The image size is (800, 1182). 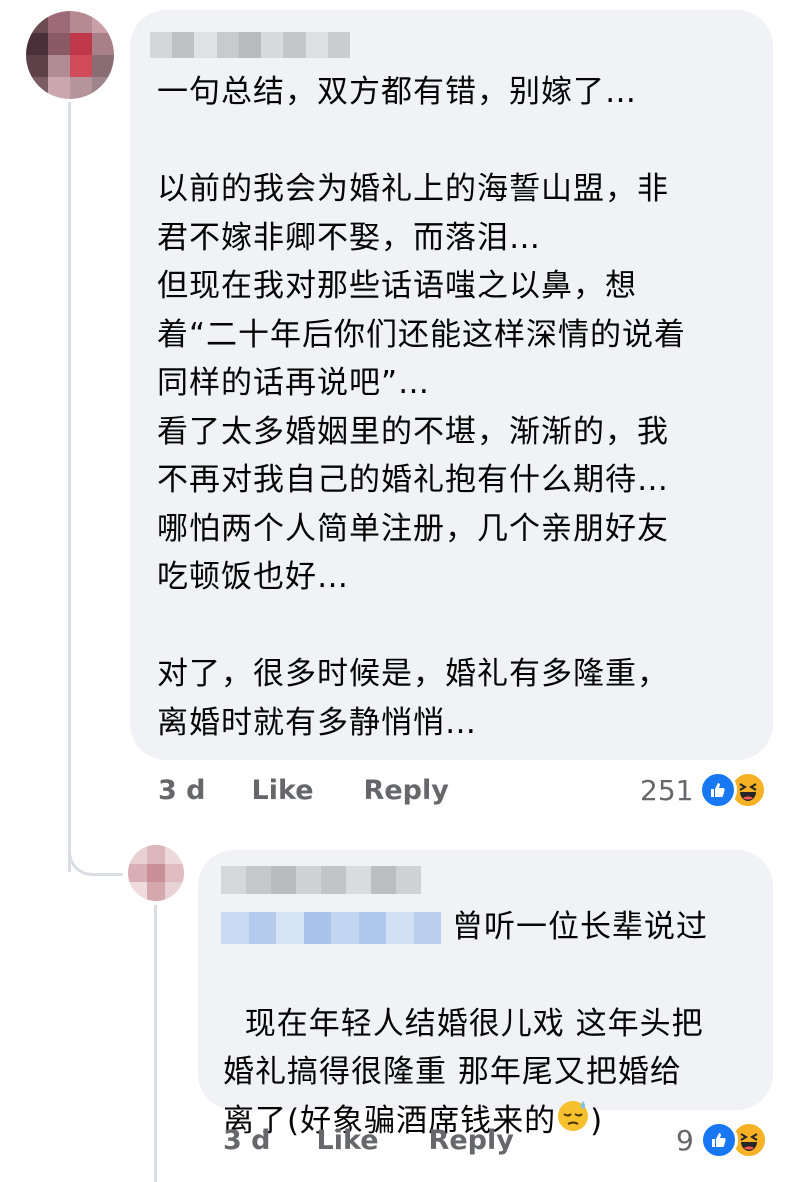 I want to click on reply-reactions-summary: 9, so click(x=722, y=1140).